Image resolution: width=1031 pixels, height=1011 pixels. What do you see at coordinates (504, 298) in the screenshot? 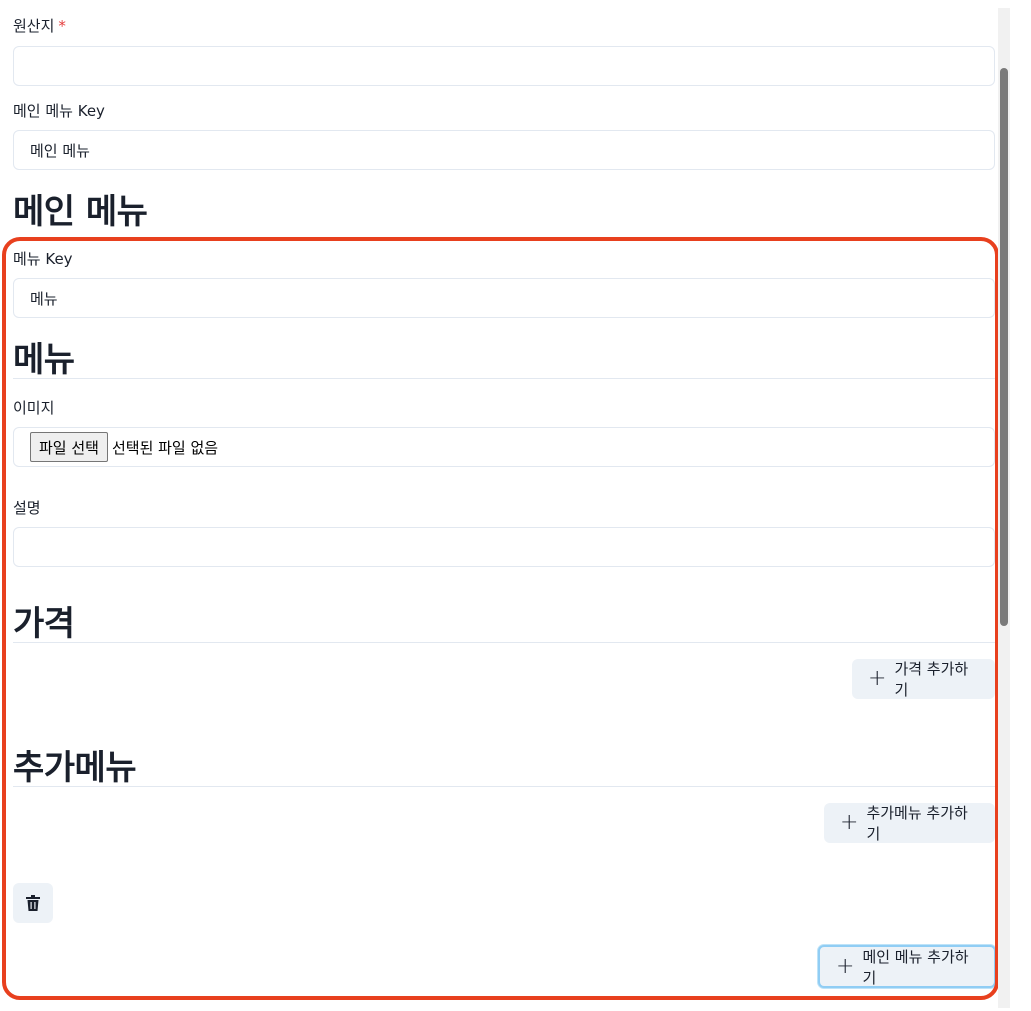
I see `menu-key-input: 메뉴` at bounding box center [504, 298].